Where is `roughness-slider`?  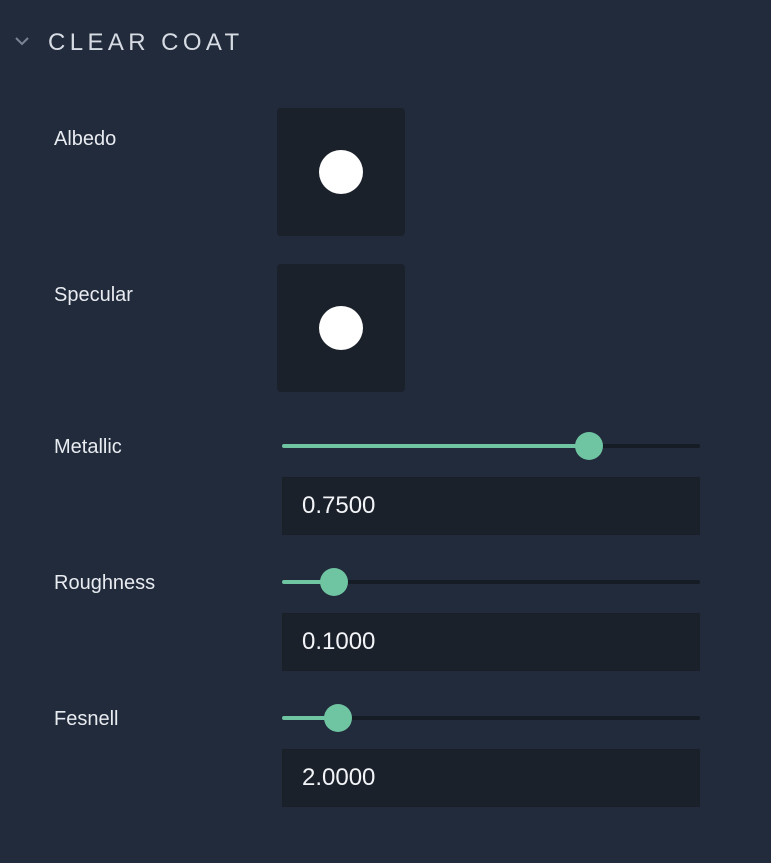 roughness-slider is located at coordinates (491, 582).